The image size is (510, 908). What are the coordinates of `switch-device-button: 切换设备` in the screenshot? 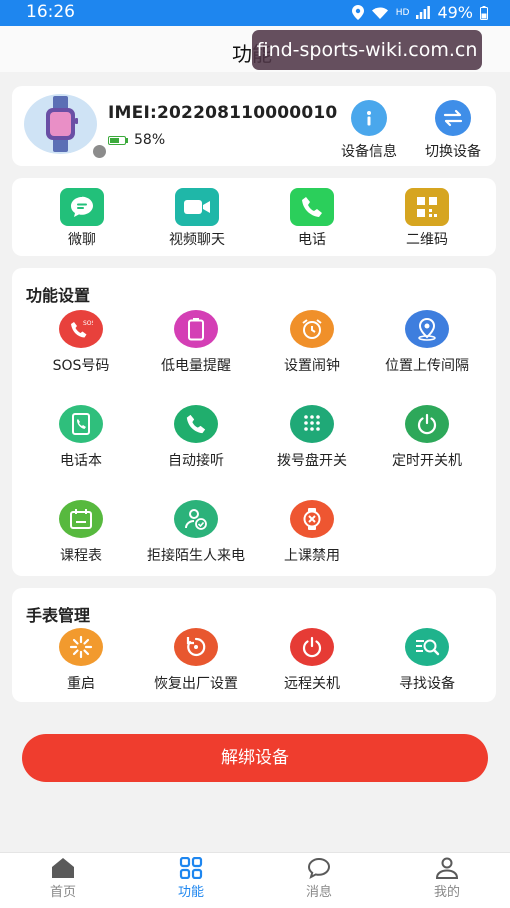 It's located at (453, 130).